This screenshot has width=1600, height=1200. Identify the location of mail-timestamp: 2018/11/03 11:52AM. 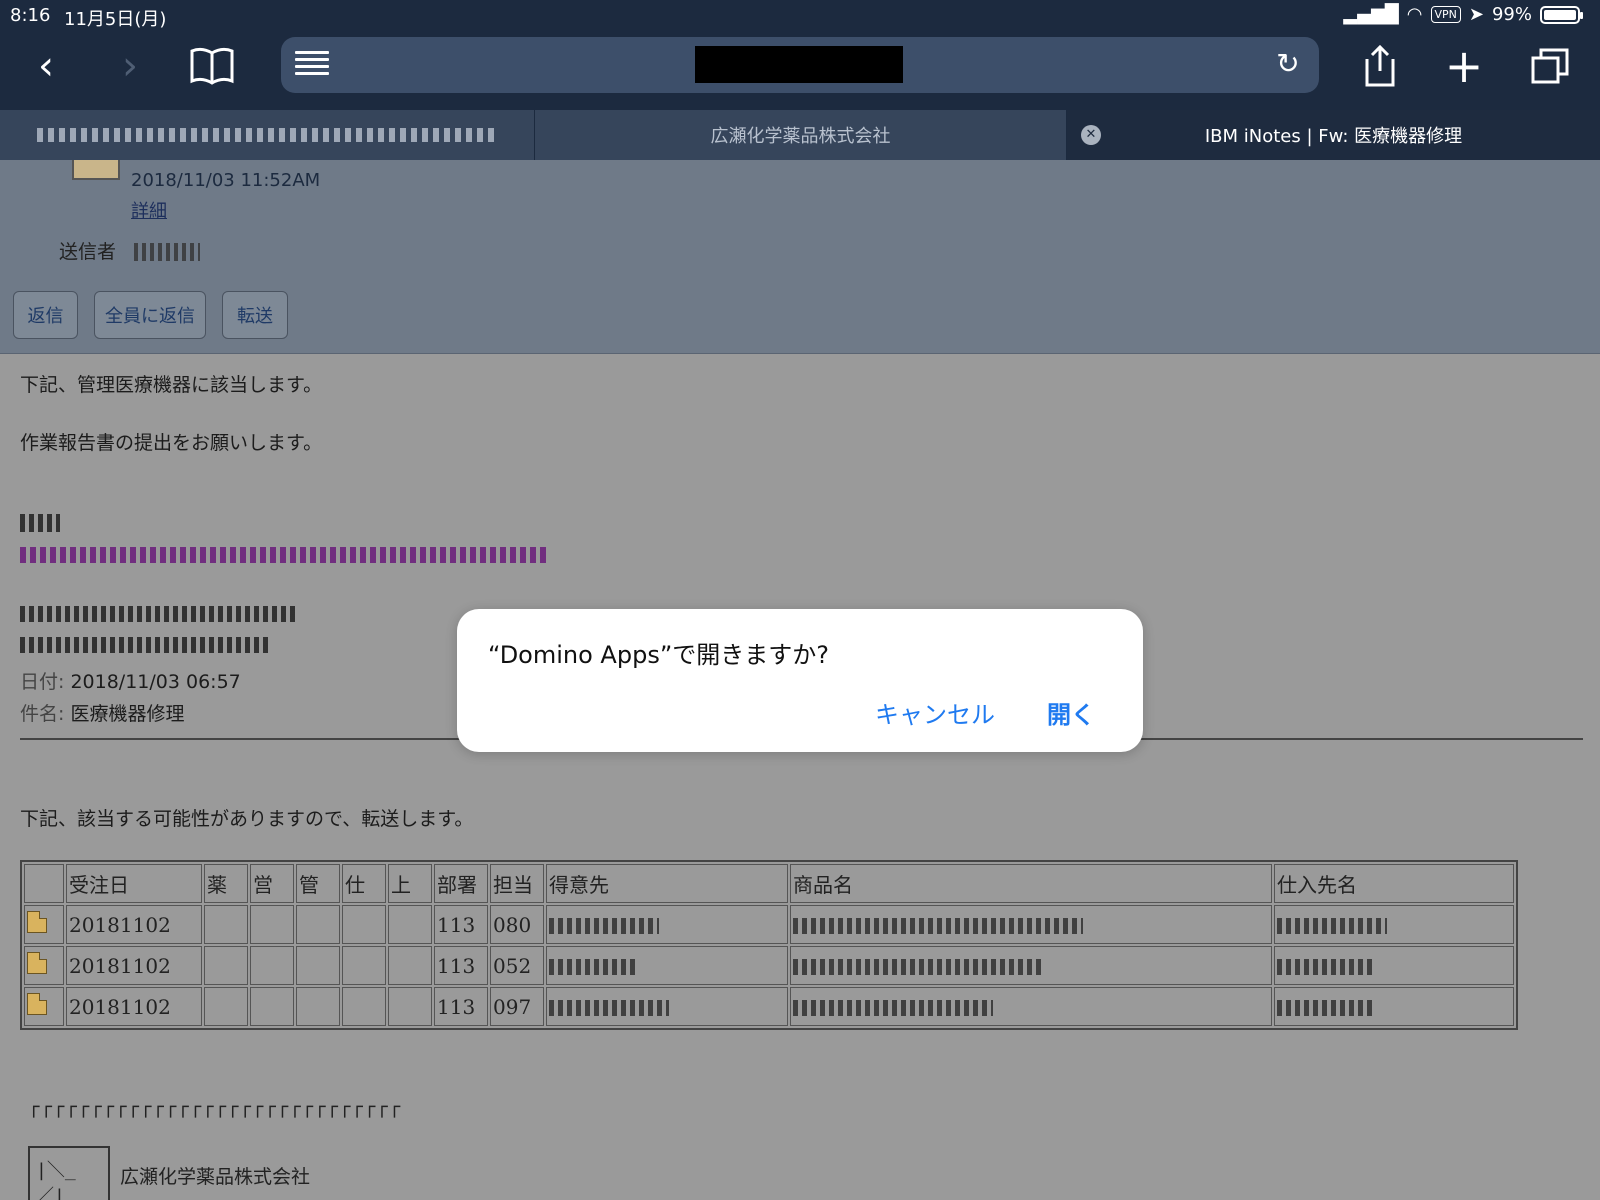
(226, 180).